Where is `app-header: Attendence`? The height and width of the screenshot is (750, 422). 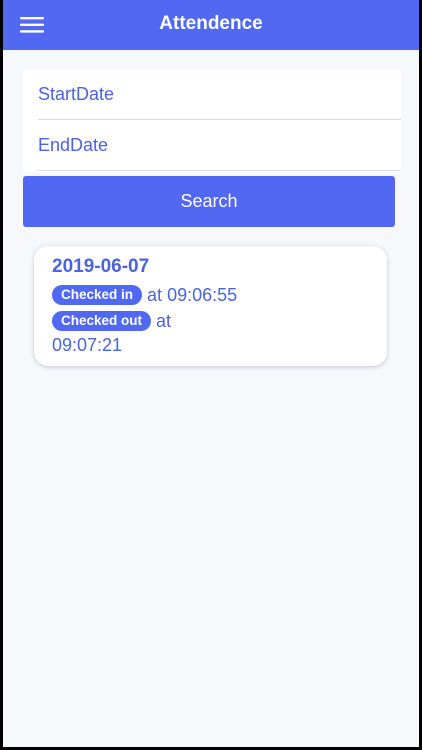
app-header: Attendence is located at coordinates (211, 25).